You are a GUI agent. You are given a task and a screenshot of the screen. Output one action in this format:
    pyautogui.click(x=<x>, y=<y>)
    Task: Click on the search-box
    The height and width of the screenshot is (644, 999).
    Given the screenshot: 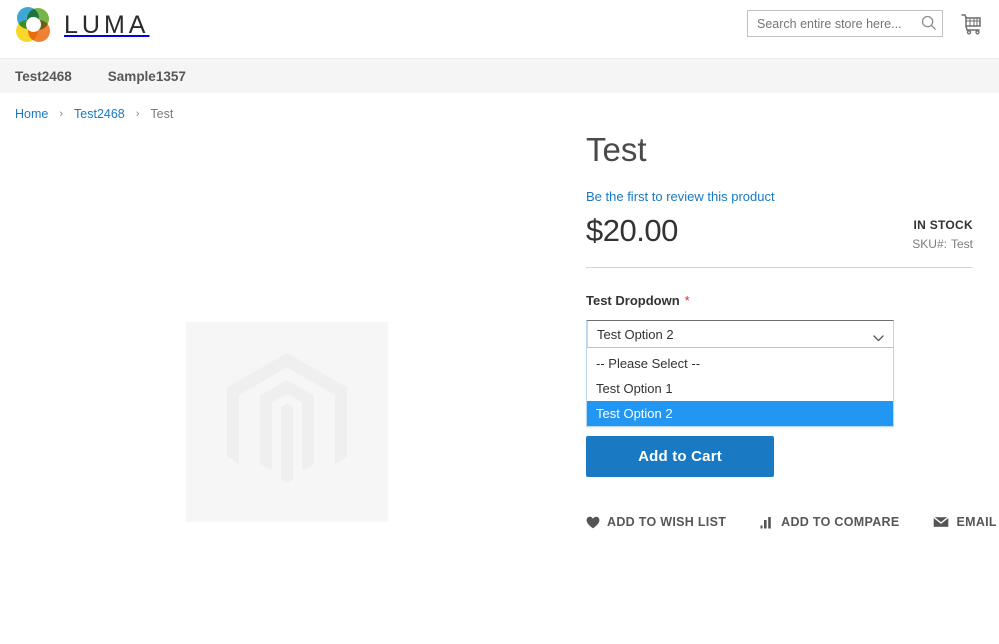 What is the action you would take?
    pyautogui.click(x=845, y=23)
    